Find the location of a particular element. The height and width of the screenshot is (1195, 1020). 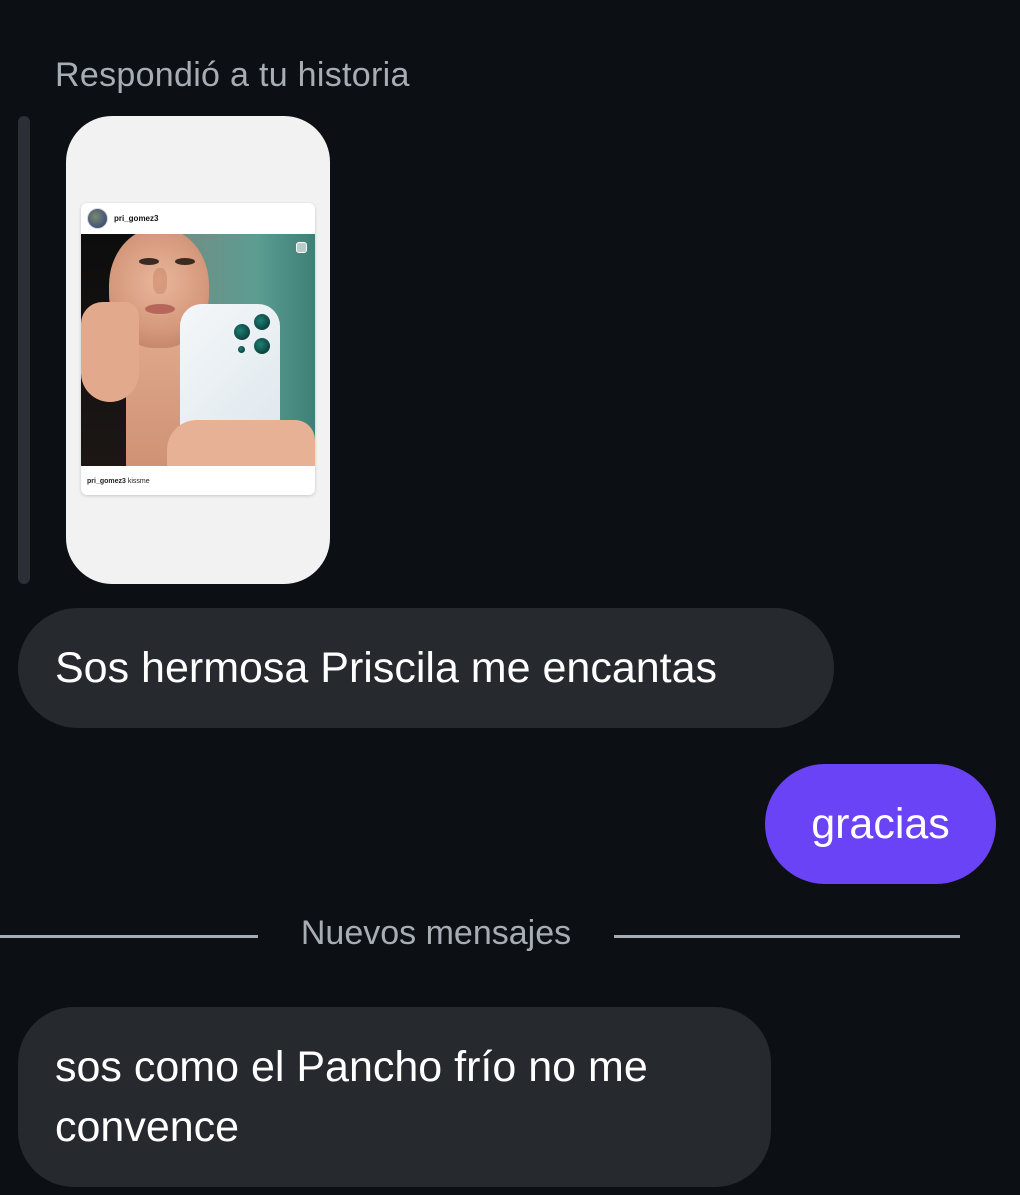

story-preview-card: pri_gomez3 pri_gomez3 kissme is located at coordinates (198, 350).